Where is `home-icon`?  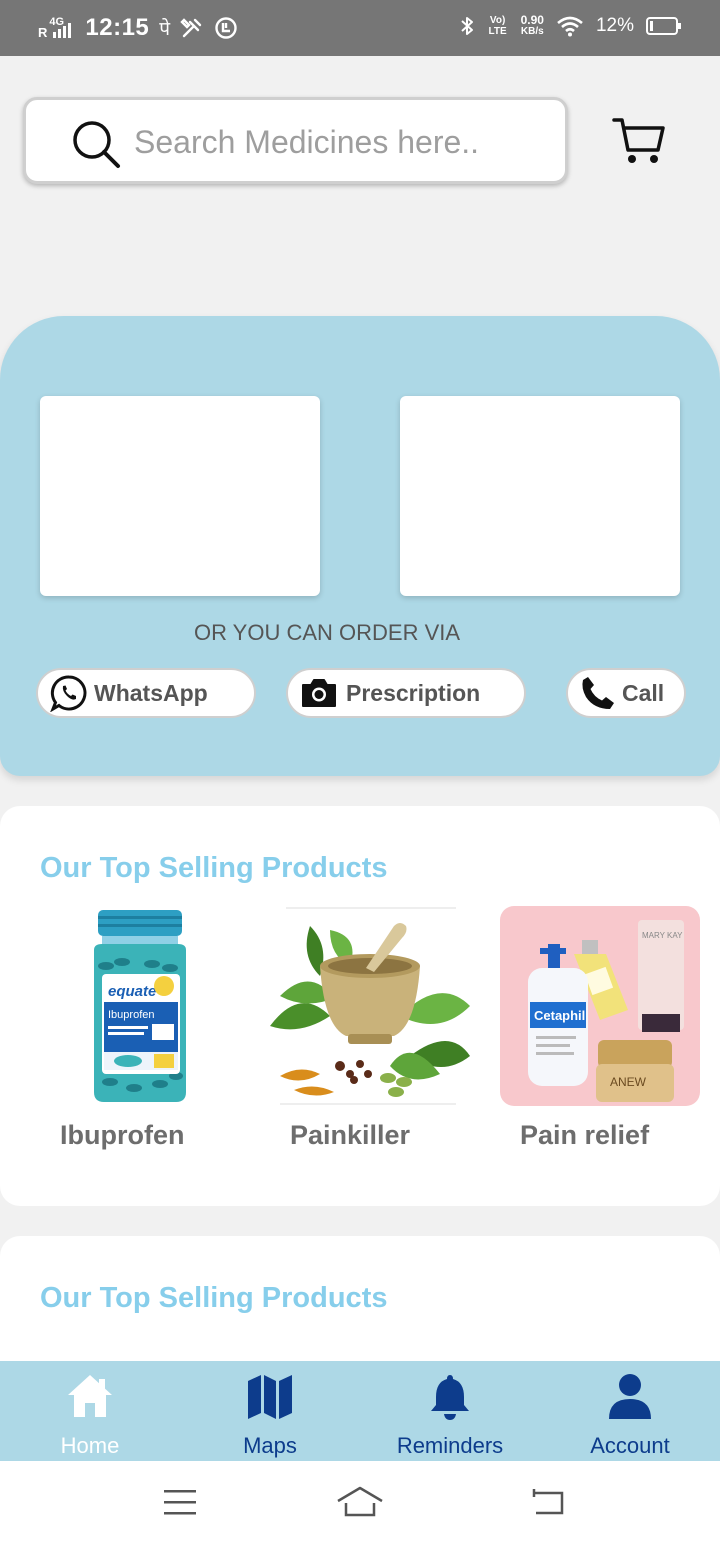
home-icon is located at coordinates (90, 1396).